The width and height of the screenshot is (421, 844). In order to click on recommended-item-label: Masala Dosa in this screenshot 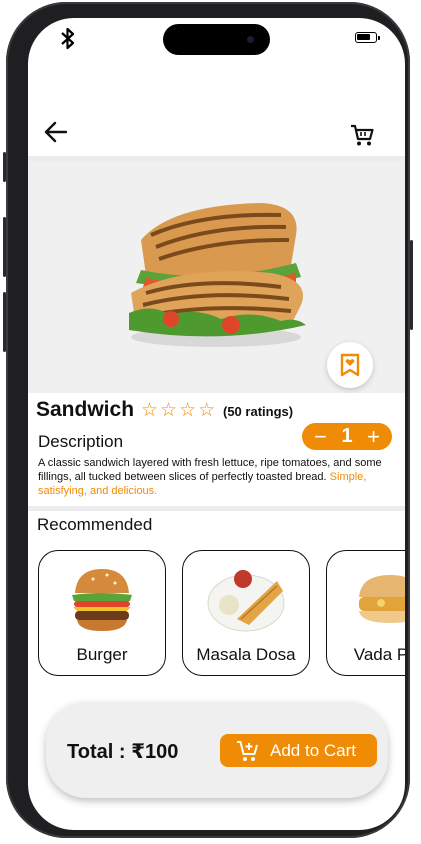, I will do `click(246, 654)`.